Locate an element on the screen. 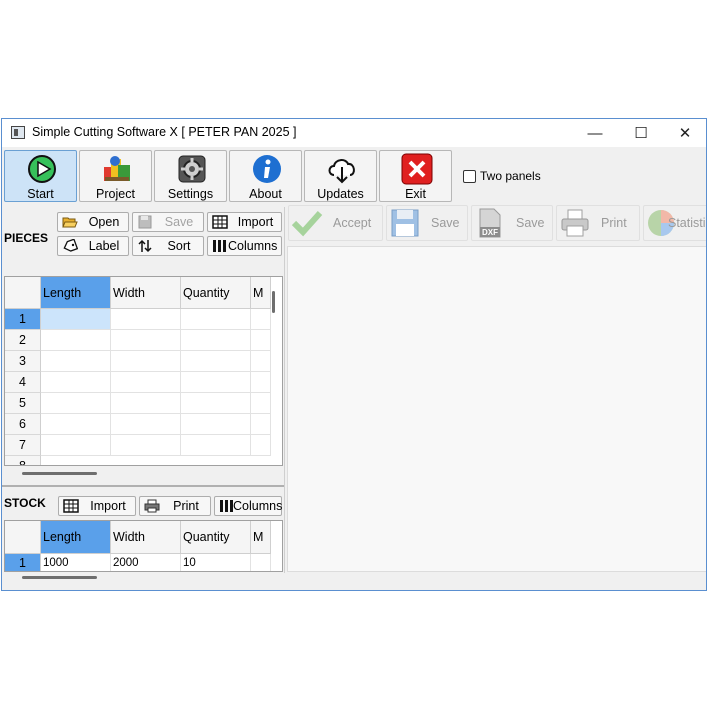  pieces-open-button: Open is located at coordinates (93, 222).